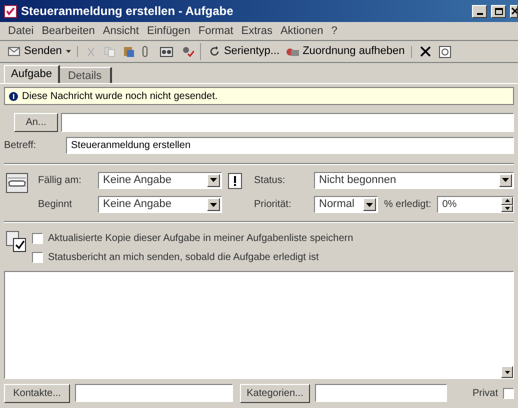  Describe the element at coordinates (127, 11) in the screenshot. I see `window-title: Steueranmeldung erstellen - Aufgabe` at that location.